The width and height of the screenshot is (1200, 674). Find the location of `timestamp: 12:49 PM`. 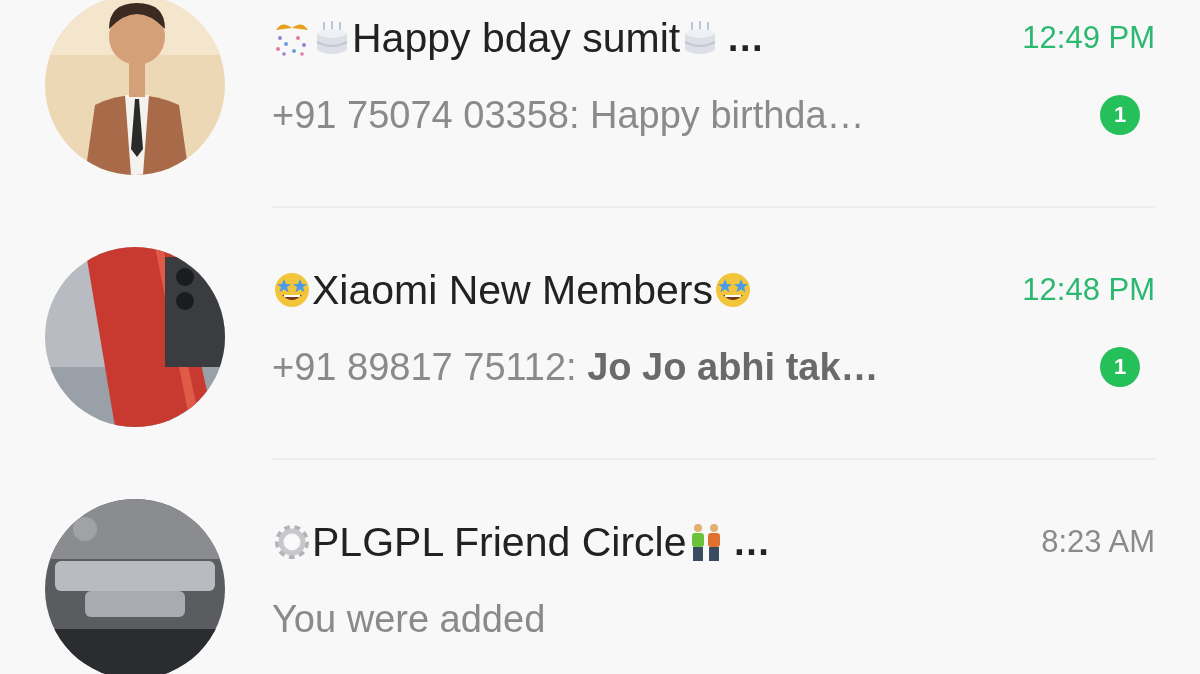

timestamp: 12:49 PM is located at coordinates (1088, 38).